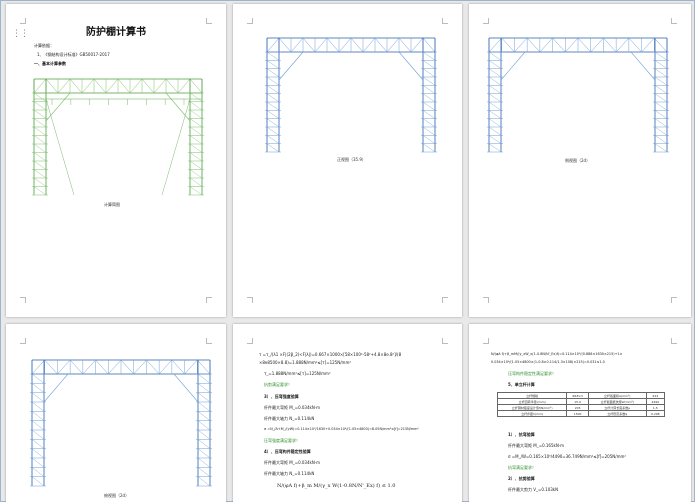  What do you see at coordinates (118, 137) in the screenshot?
I see `truss-frame-svg` at bounding box center [118, 137].